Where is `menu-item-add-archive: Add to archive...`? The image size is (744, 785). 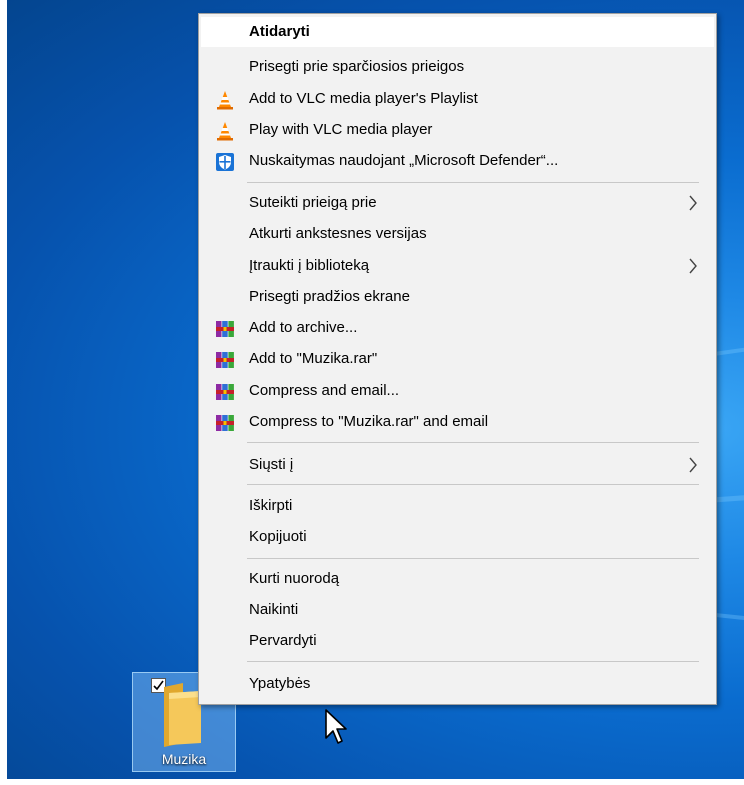 menu-item-add-archive: Add to archive... is located at coordinates (457, 328).